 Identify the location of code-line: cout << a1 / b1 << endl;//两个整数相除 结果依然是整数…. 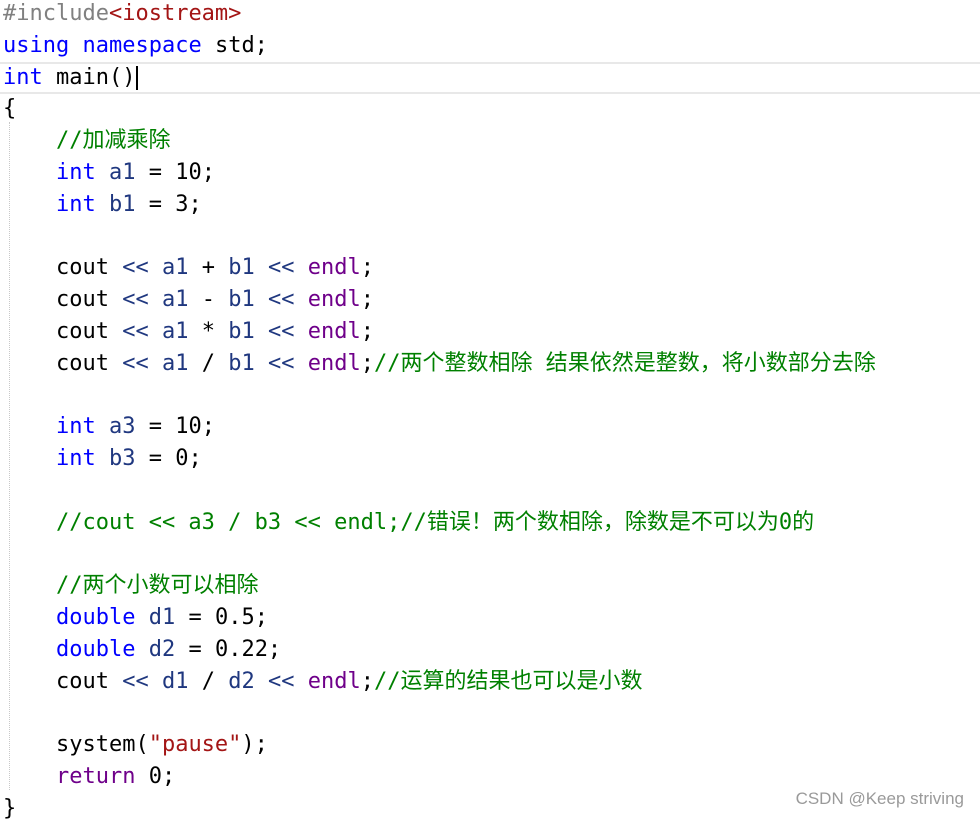
(439, 364).